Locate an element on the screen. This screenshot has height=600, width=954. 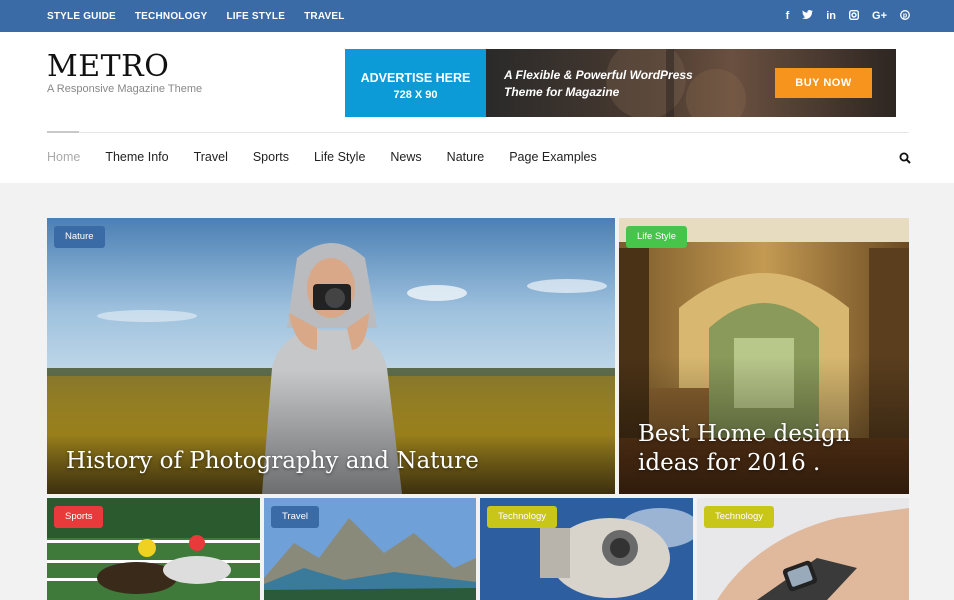
featured-title-2-line-1: Best Home design is located at coordinates (744, 434).